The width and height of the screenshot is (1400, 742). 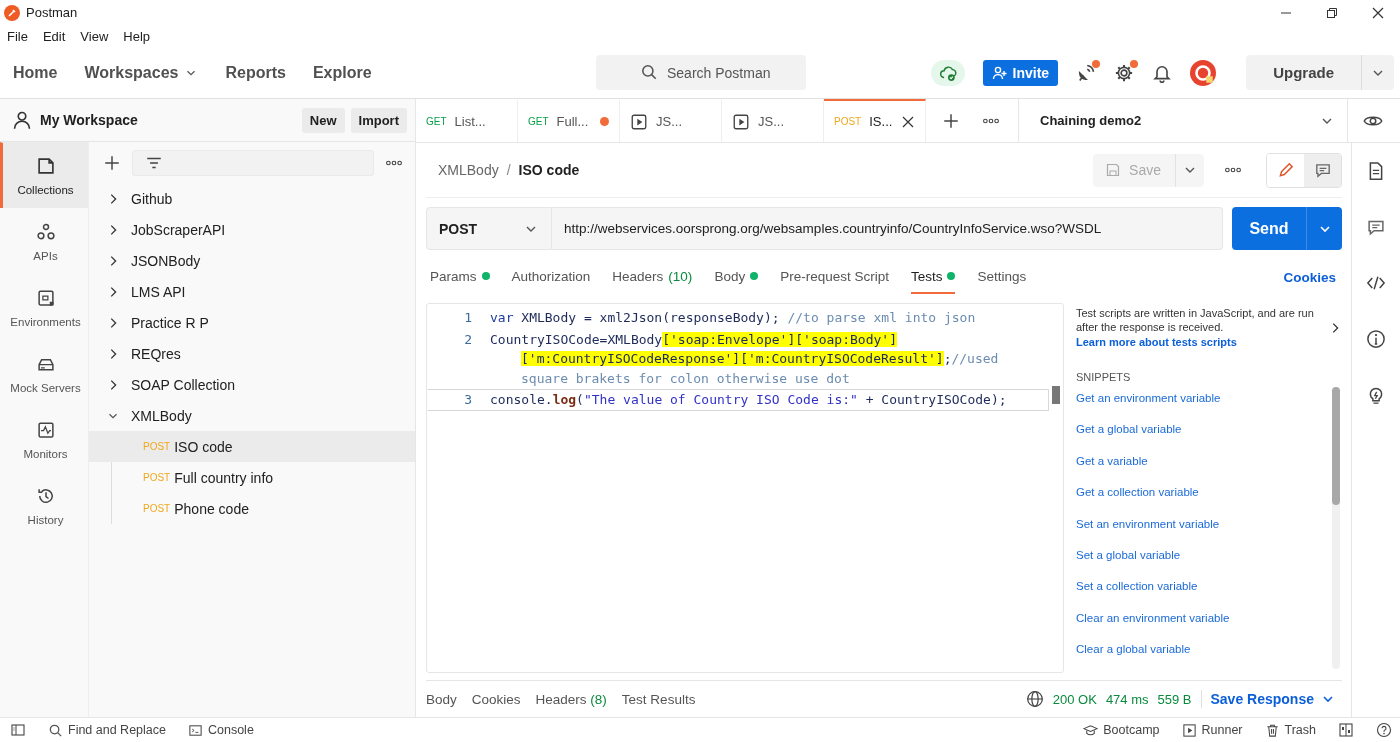 I want to click on snippet-link: Get an environment variable, so click(x=1204, y=399).